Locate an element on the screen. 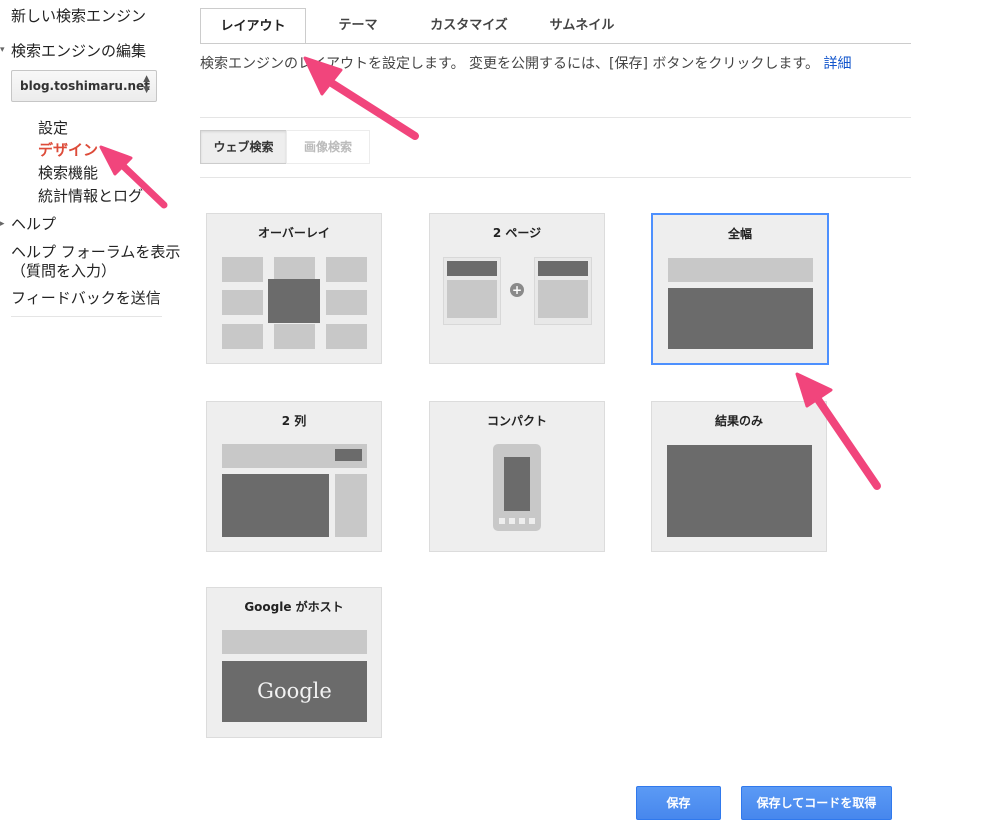  layout-two-page-card: 2 ページ + is located at coordinates (517, 288).